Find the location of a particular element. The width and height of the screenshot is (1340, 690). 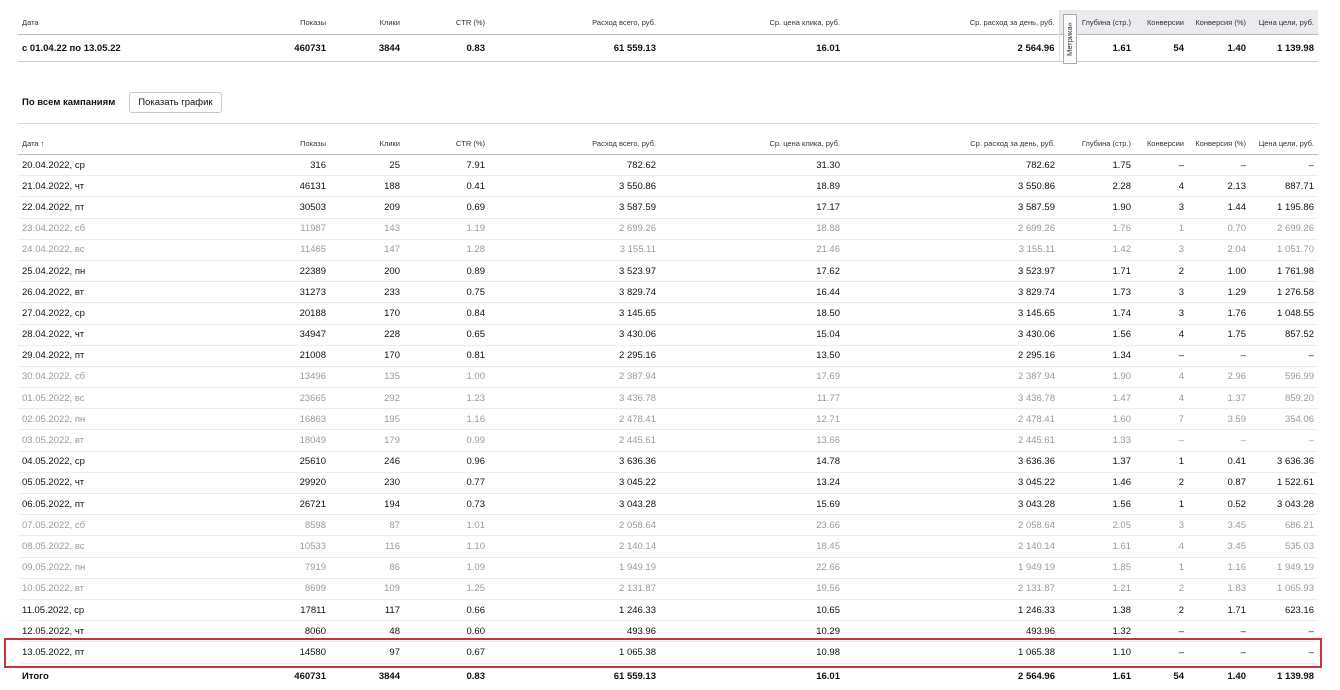

cell-avg-cpc: 18.50 is located at coordinates (752, 313).